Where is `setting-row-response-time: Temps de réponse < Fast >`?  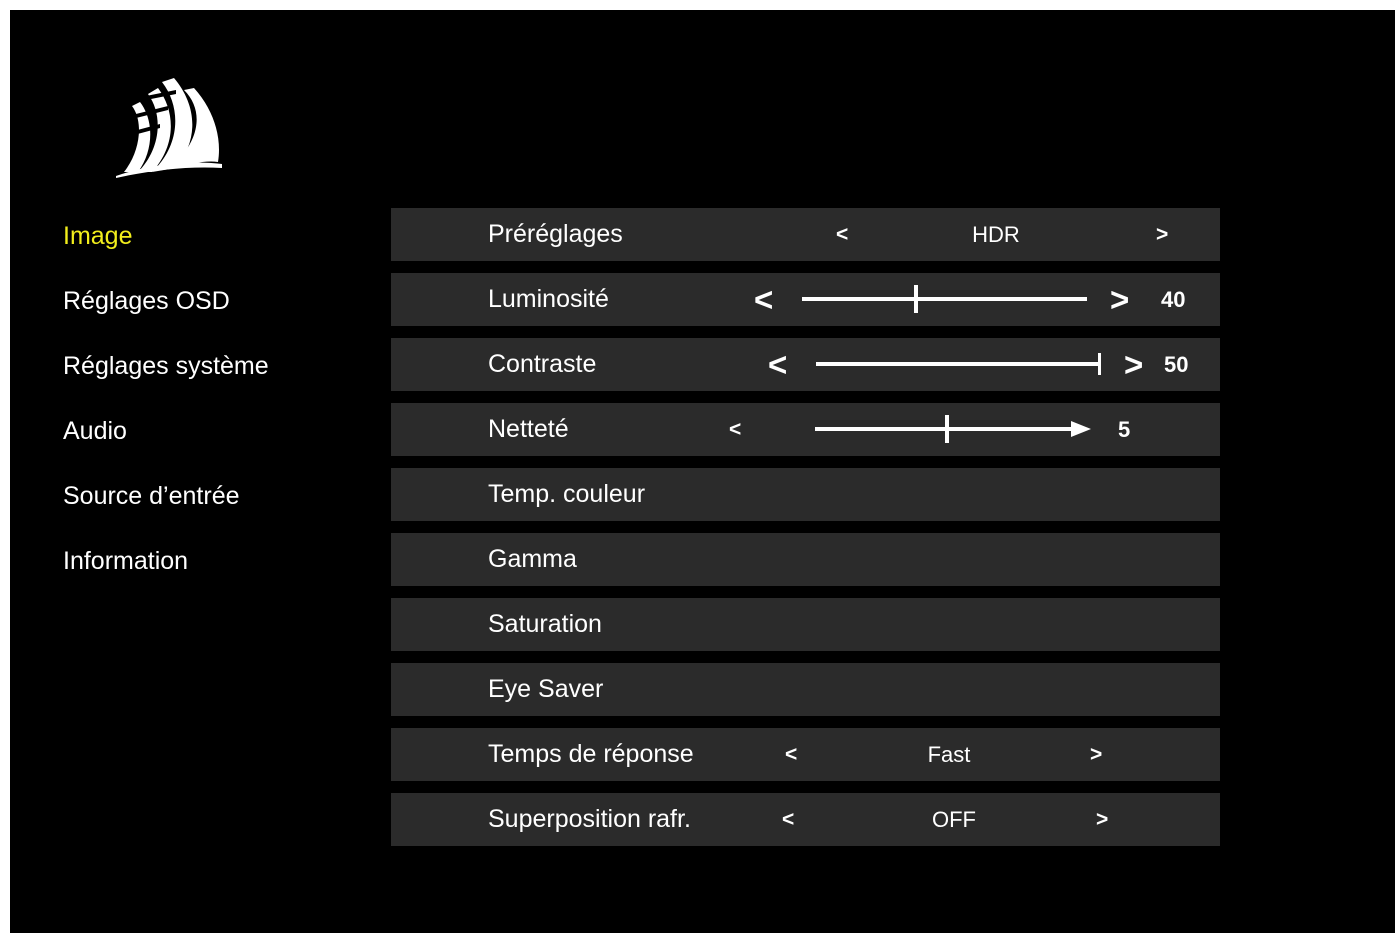
setting-row-response-time: Temps de réponse < Fast > is located at coordinates (805, 754).